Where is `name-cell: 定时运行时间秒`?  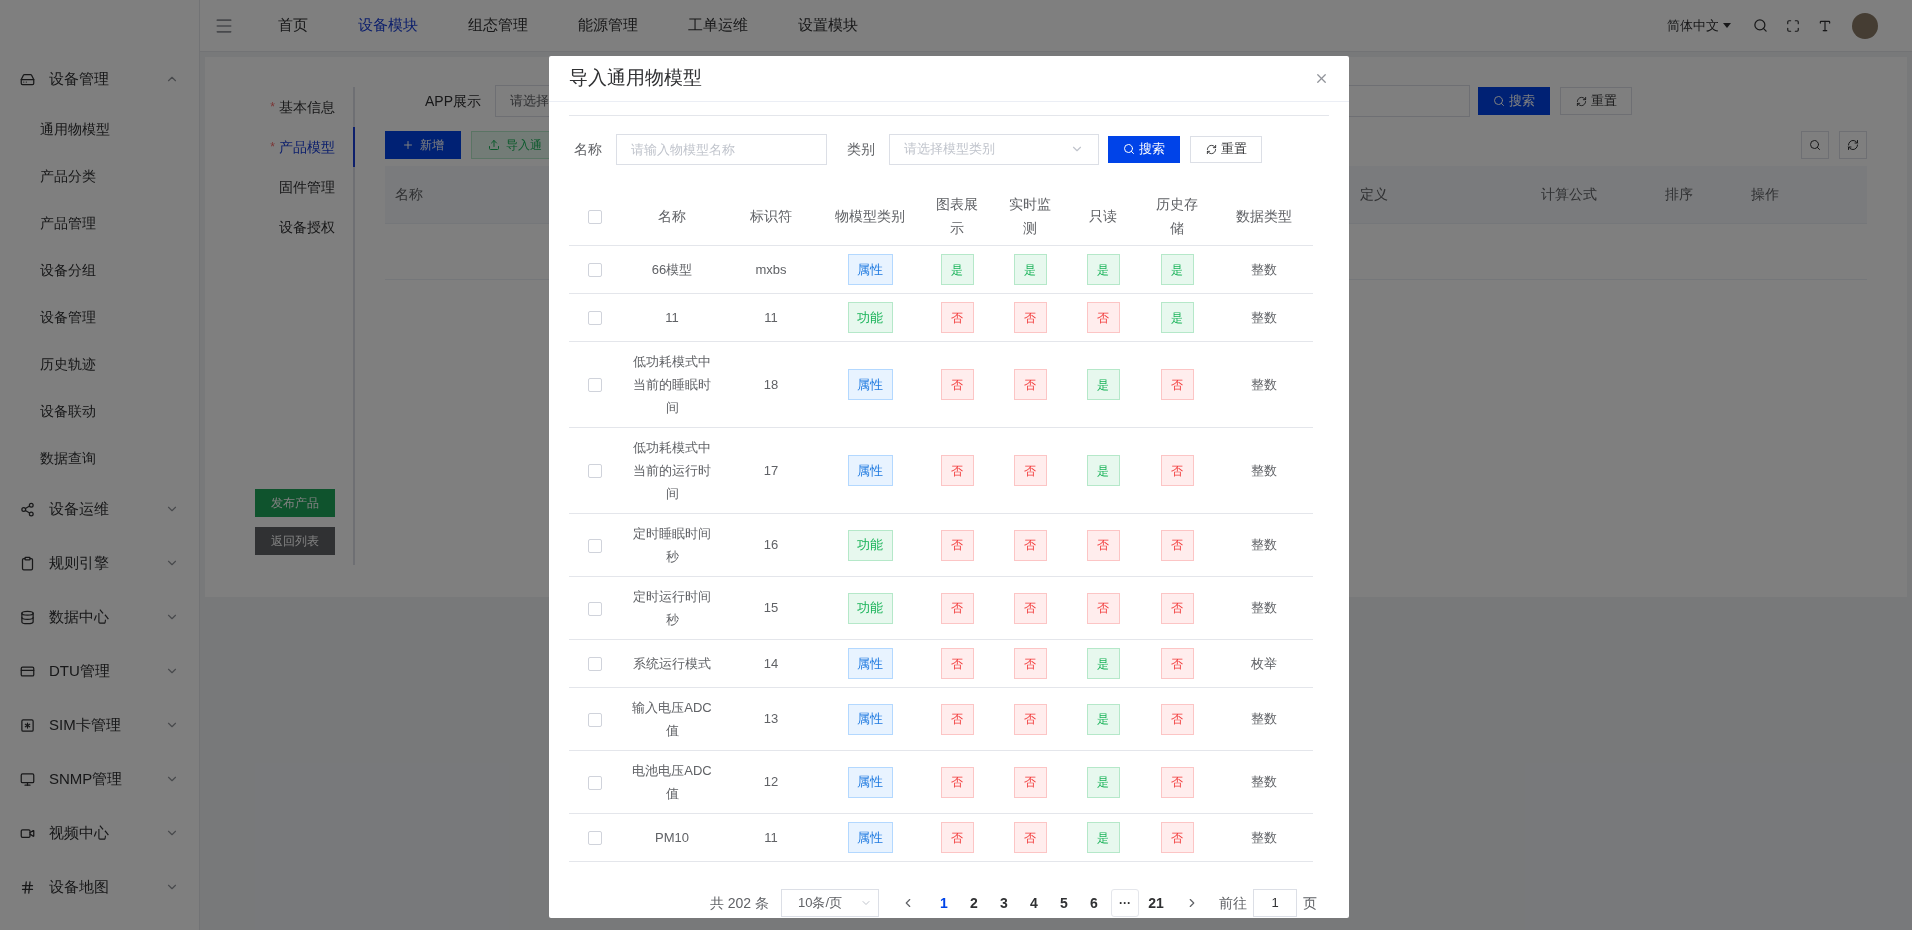 name-cell: 定时运行时间秒 is located at coordinates (672, 608).